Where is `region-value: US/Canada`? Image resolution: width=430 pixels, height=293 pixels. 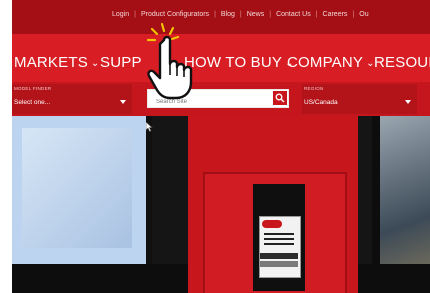 region-value: US/Canada is located at coordinates (321, 102).